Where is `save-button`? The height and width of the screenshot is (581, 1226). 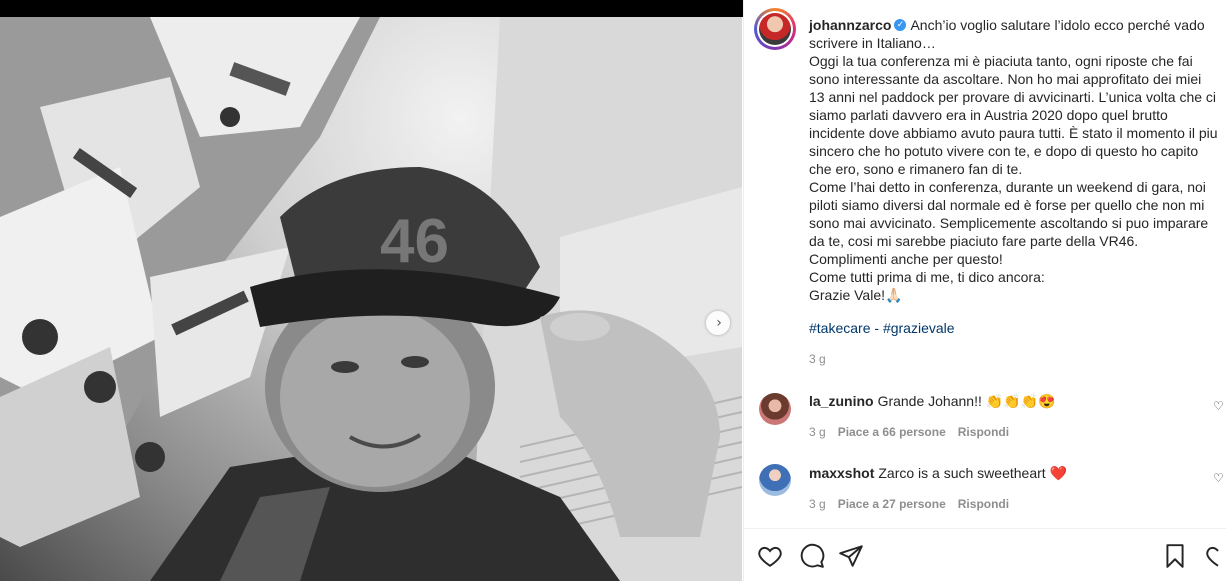
save-button is located at coordinates (1175, 556).